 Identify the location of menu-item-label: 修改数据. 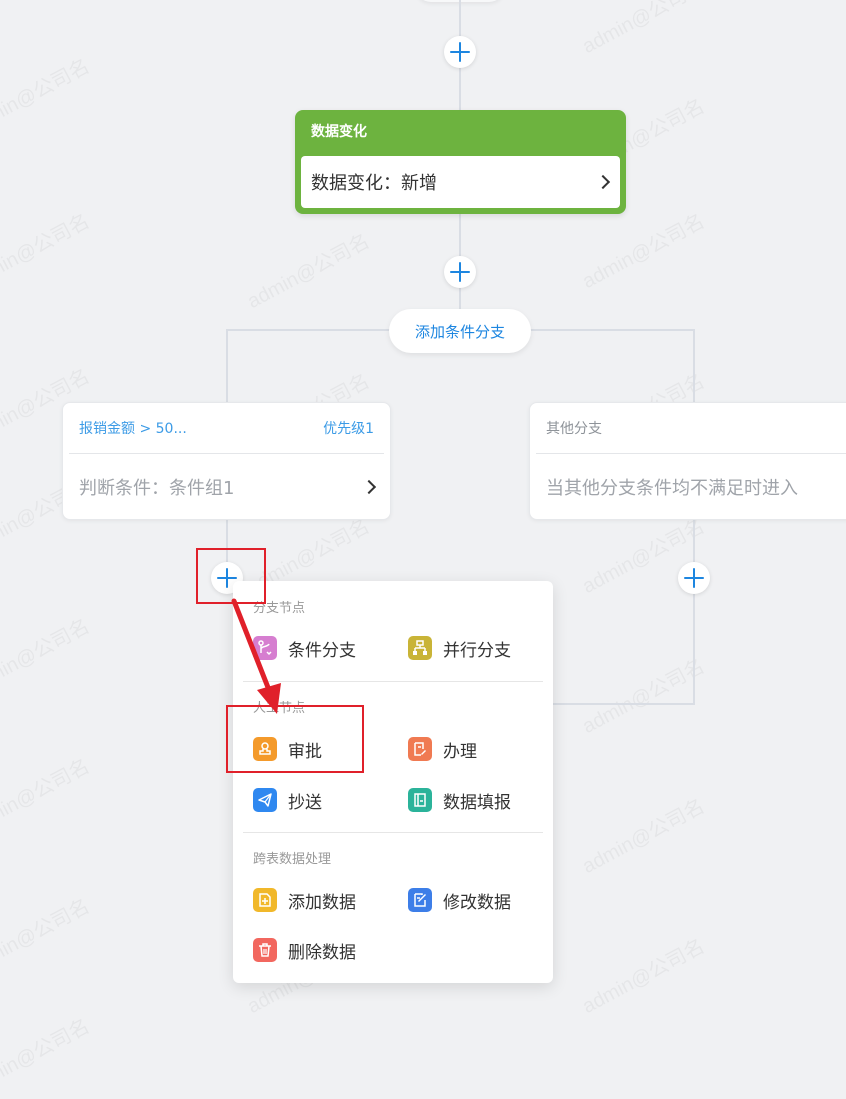
(477, 902).